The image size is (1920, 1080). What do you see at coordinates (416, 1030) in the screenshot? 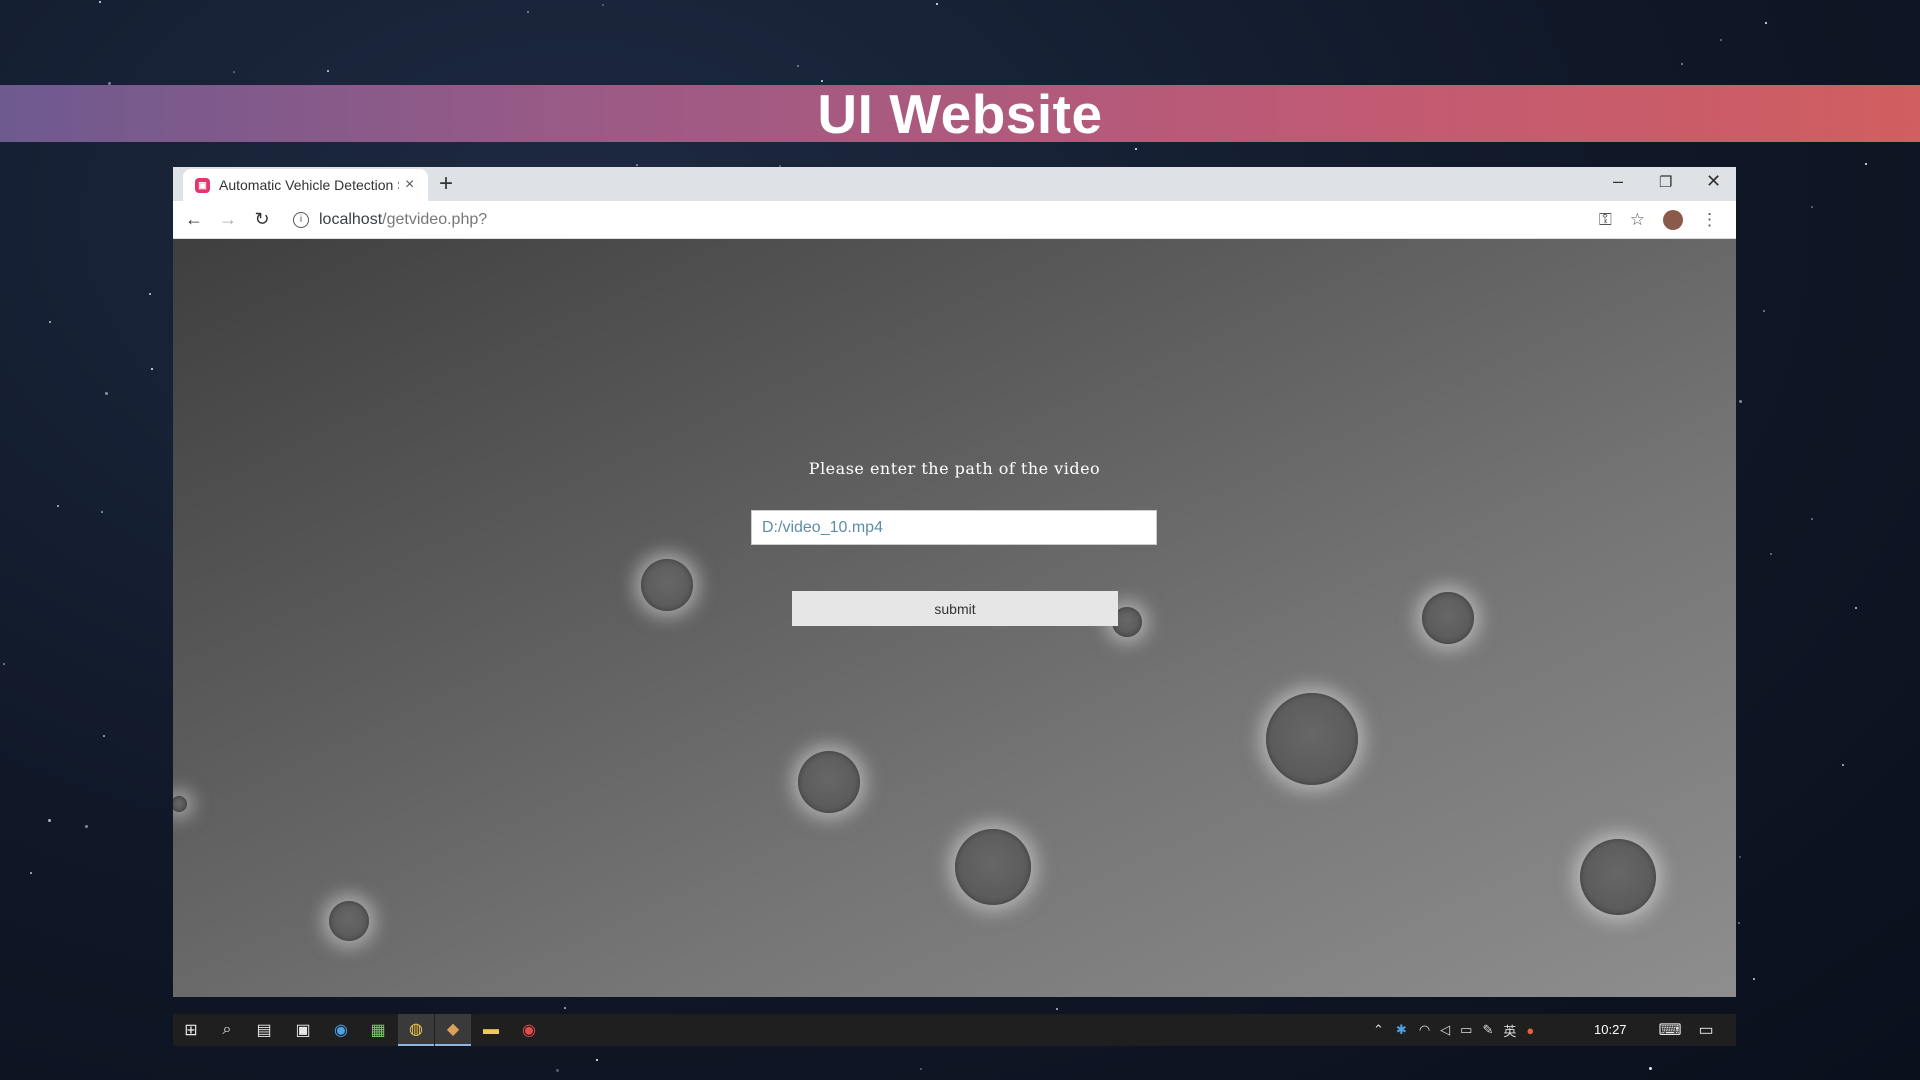
I see `chrome-icon: ◍` at bounding box center [416, 1030].